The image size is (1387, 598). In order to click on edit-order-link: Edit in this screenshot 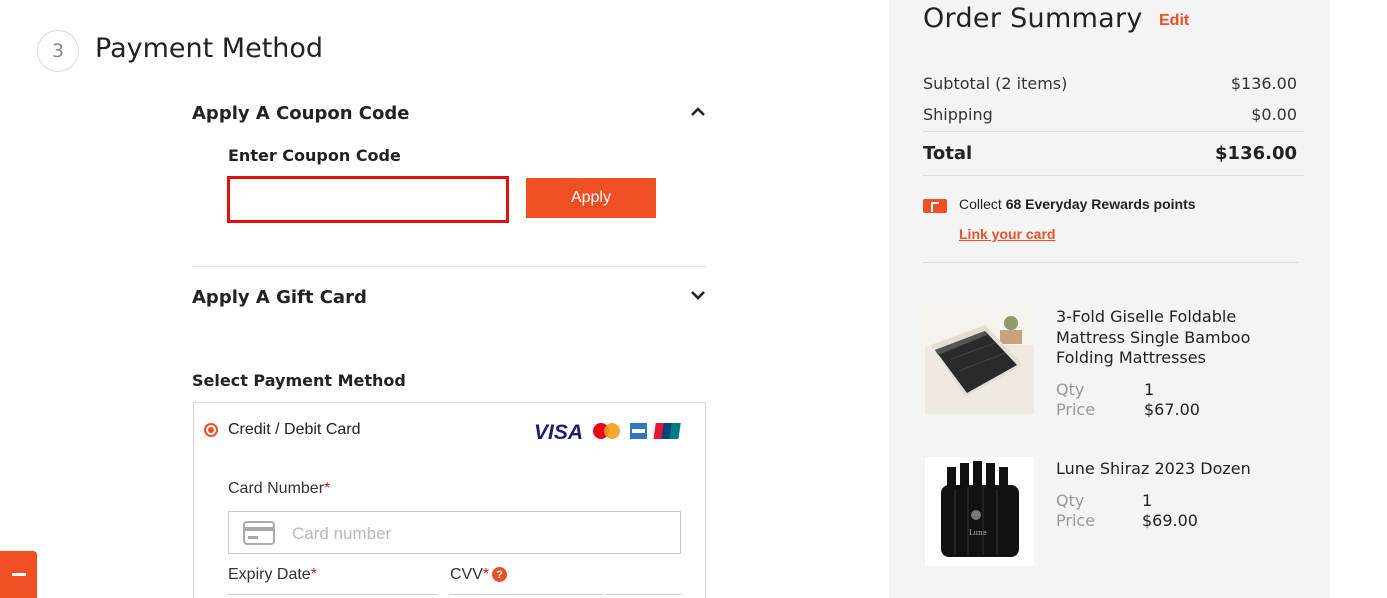, I will do `click(1174, 21)`.